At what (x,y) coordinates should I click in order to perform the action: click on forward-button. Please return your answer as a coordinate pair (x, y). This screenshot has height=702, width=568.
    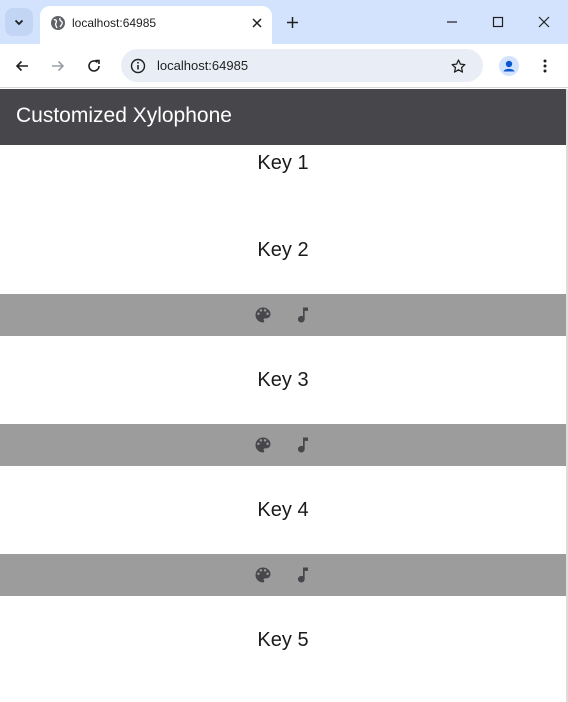
    Looking at the image, I should click on (58, 66).